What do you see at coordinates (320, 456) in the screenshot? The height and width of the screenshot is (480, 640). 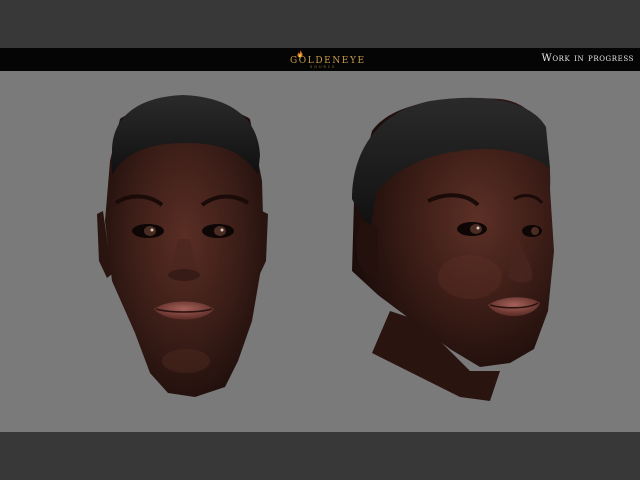 I see `bottom-letterbox` at bounding box center [320, 456].